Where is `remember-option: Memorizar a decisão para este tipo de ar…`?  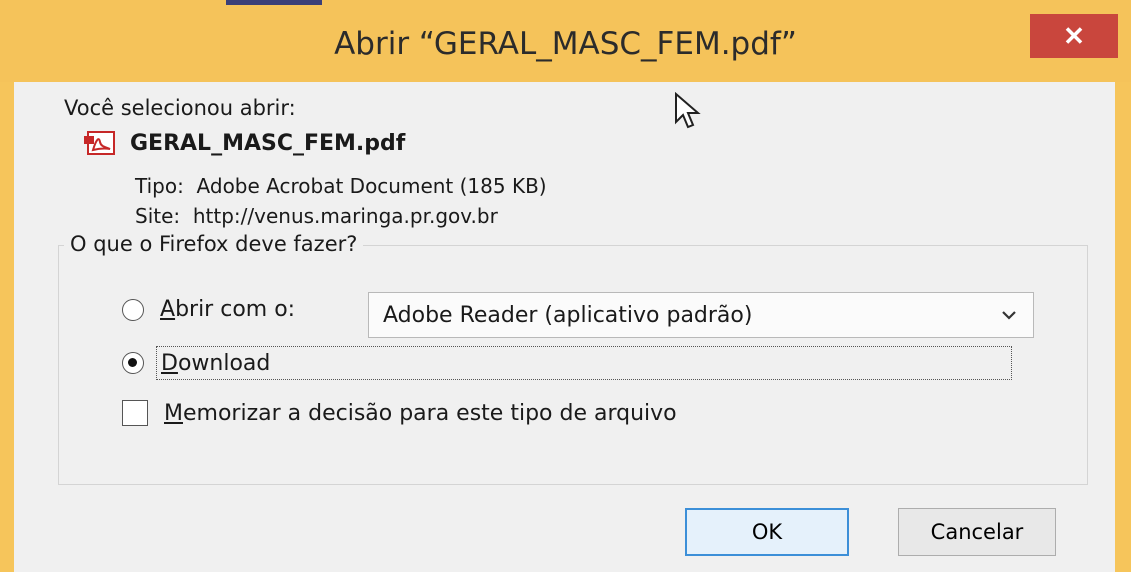 remember-option: Memorizar a decisão para este tipo de ar… is located at coordinates (399, 413).